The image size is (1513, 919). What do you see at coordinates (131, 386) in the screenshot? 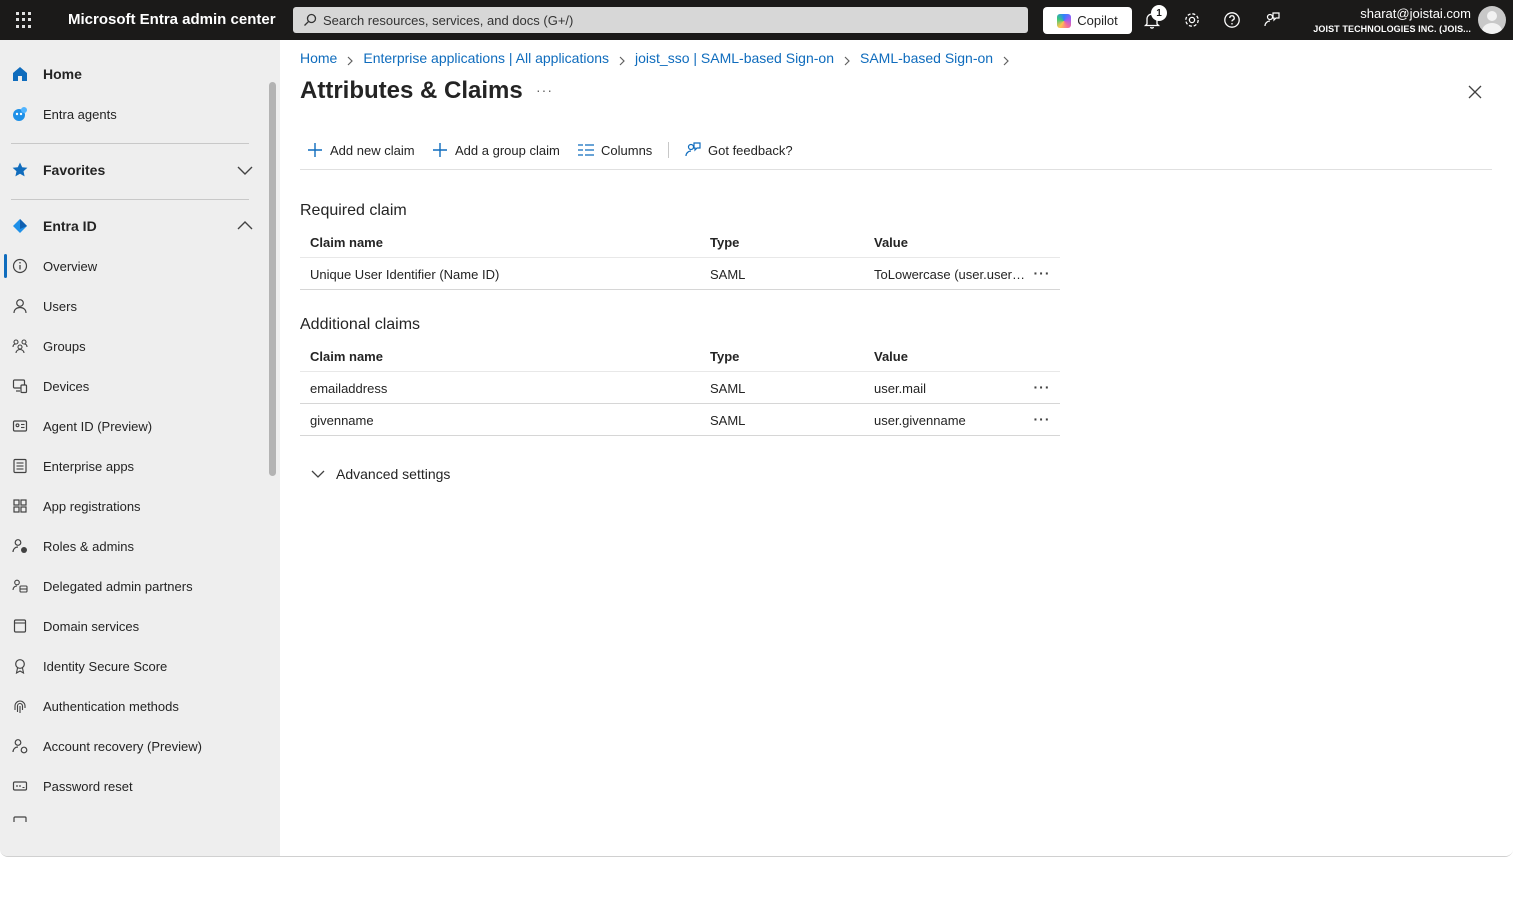
I see `sidebar-item-devices: Devices` at bounding box center [131, 386].